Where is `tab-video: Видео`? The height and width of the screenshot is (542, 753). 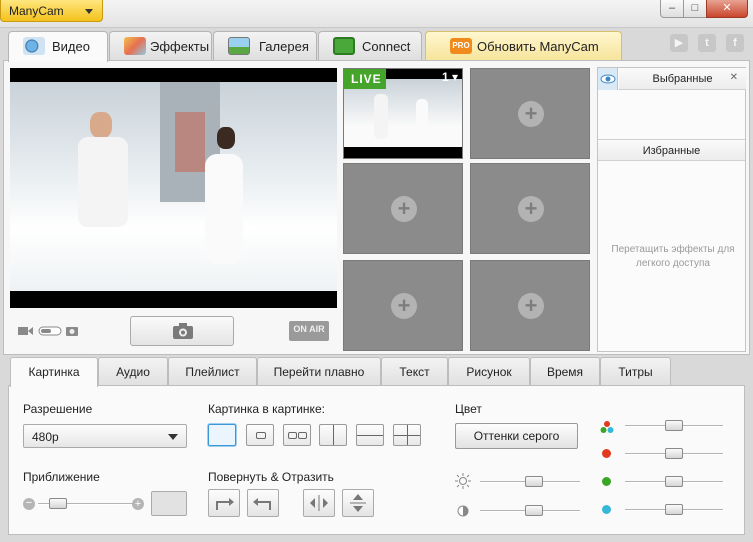
tab-video: Видео is located at coordinates (58, 46).